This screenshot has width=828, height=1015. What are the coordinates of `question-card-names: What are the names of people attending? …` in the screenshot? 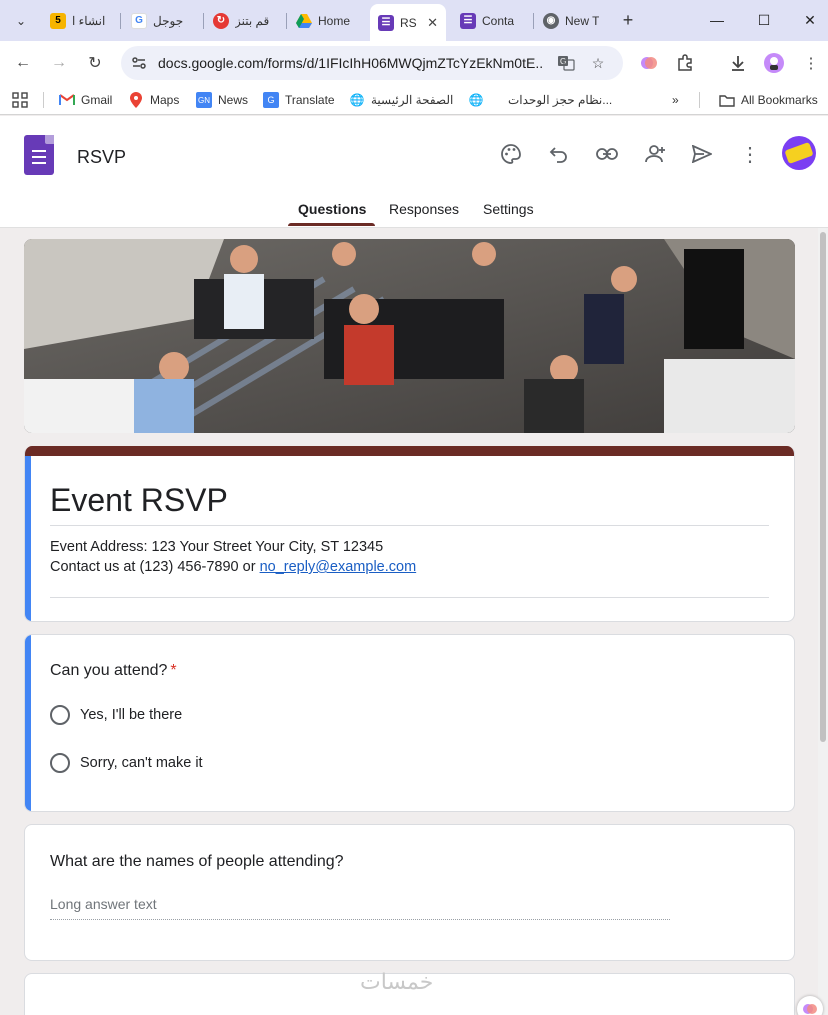 It's located at (409, 892).